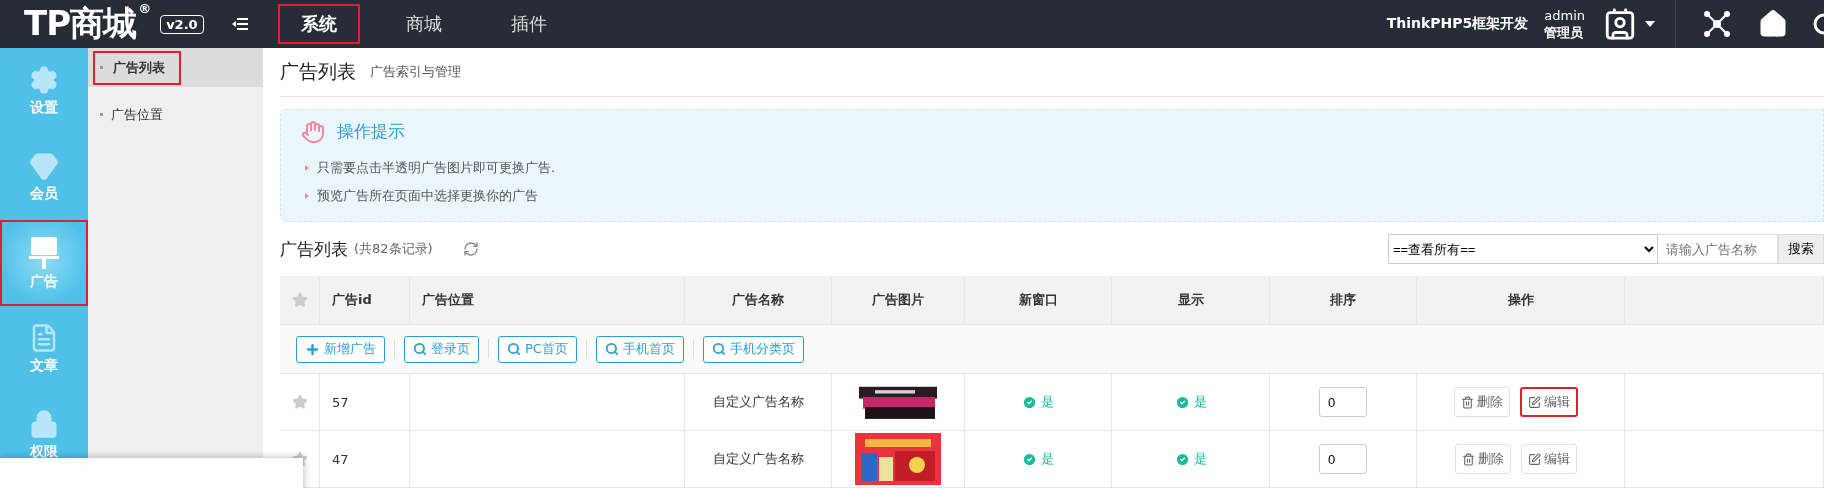 This screenshot has height=488, width=1824. Describe the element at coordinates (898, 300) in the screenshot. I see `column-header: 广告图片` at that location.